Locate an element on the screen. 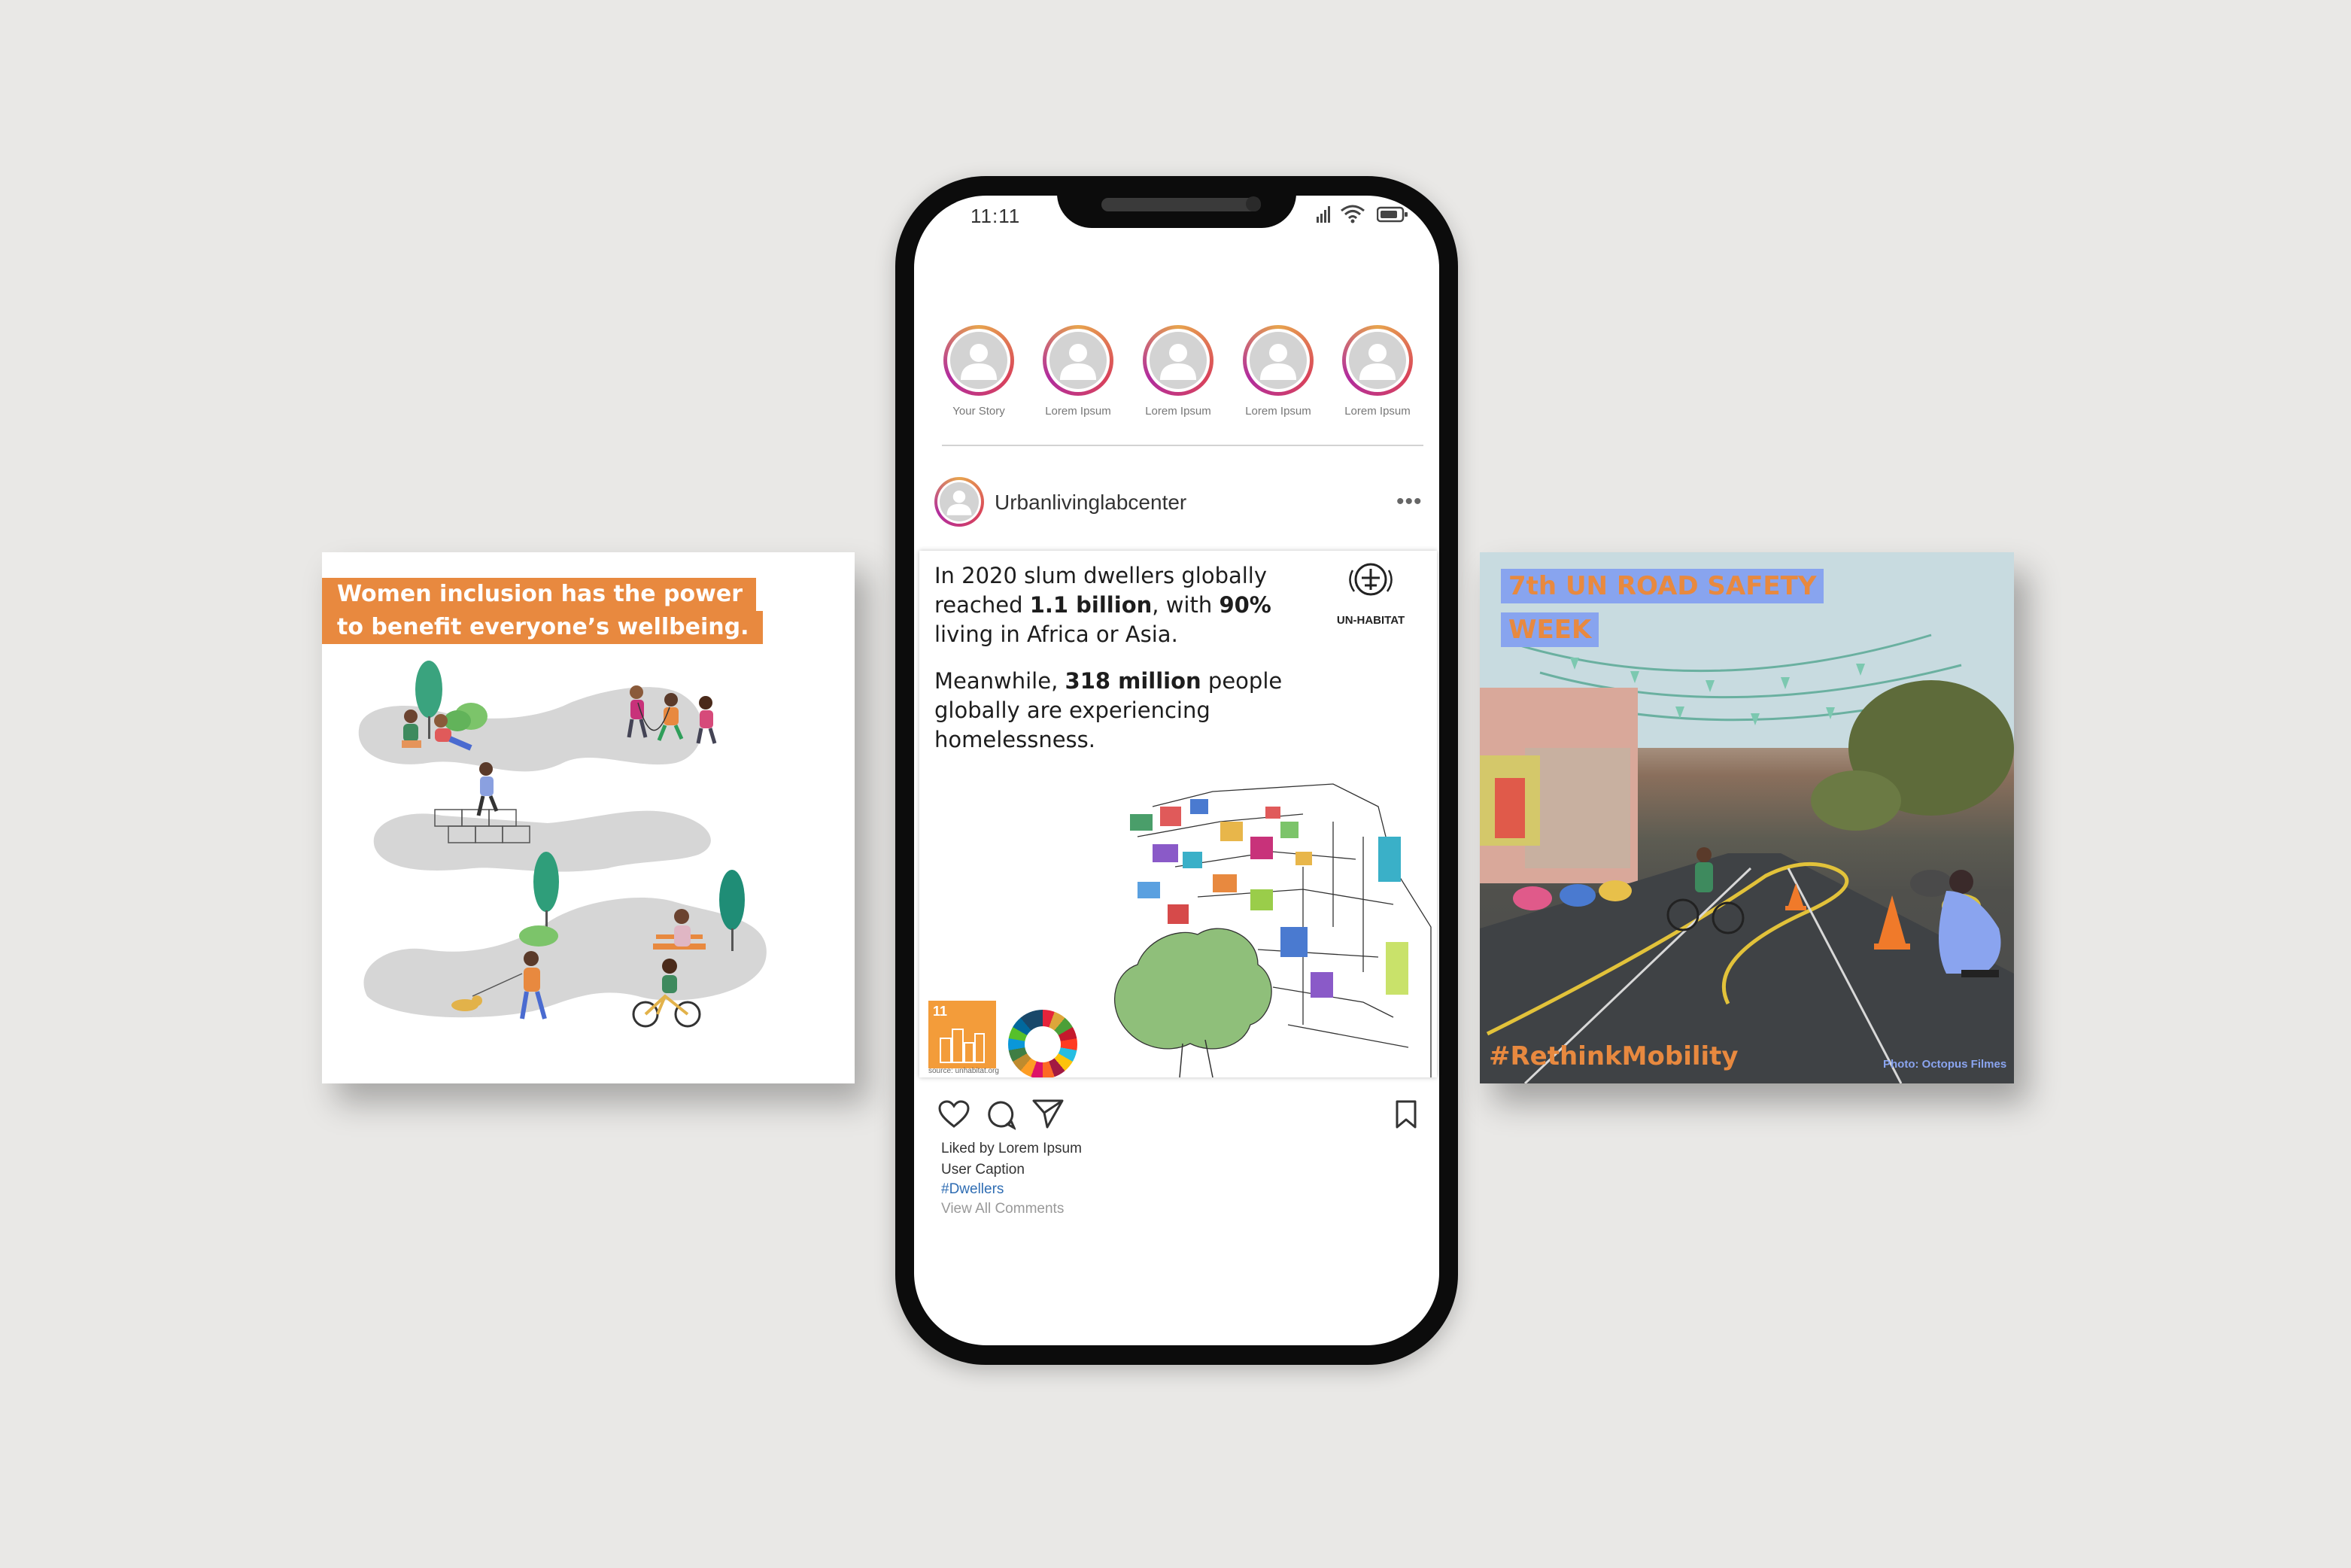 This screenshot has height=1568, width=2351. stories-divider is located at coordinates (1182, 445).